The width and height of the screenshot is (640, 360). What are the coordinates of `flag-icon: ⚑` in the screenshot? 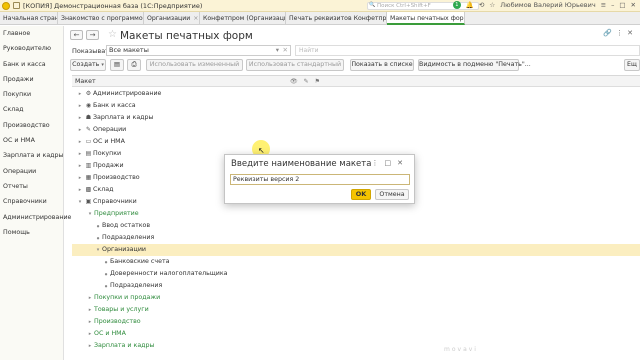 It's located at (320, 81).